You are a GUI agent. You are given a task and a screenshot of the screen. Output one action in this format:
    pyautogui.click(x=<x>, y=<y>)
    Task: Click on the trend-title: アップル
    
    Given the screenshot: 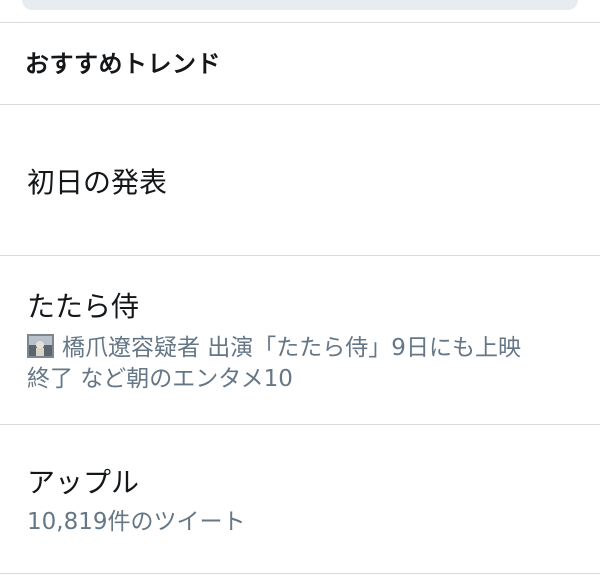 What is the action you would take?
    pyautogui.click(x=83, y=482)
    